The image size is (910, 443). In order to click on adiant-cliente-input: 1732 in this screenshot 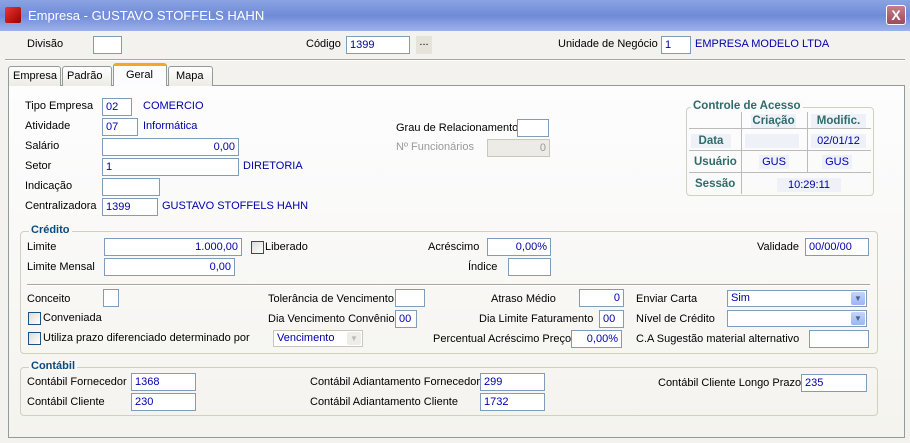, I will do `click(512, 402)`.